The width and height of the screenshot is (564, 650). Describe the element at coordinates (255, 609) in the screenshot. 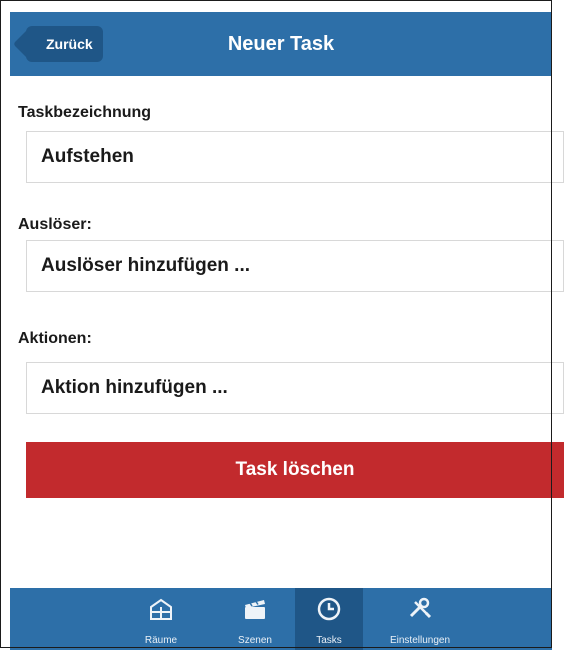

I see `scenes-icon` at that location.